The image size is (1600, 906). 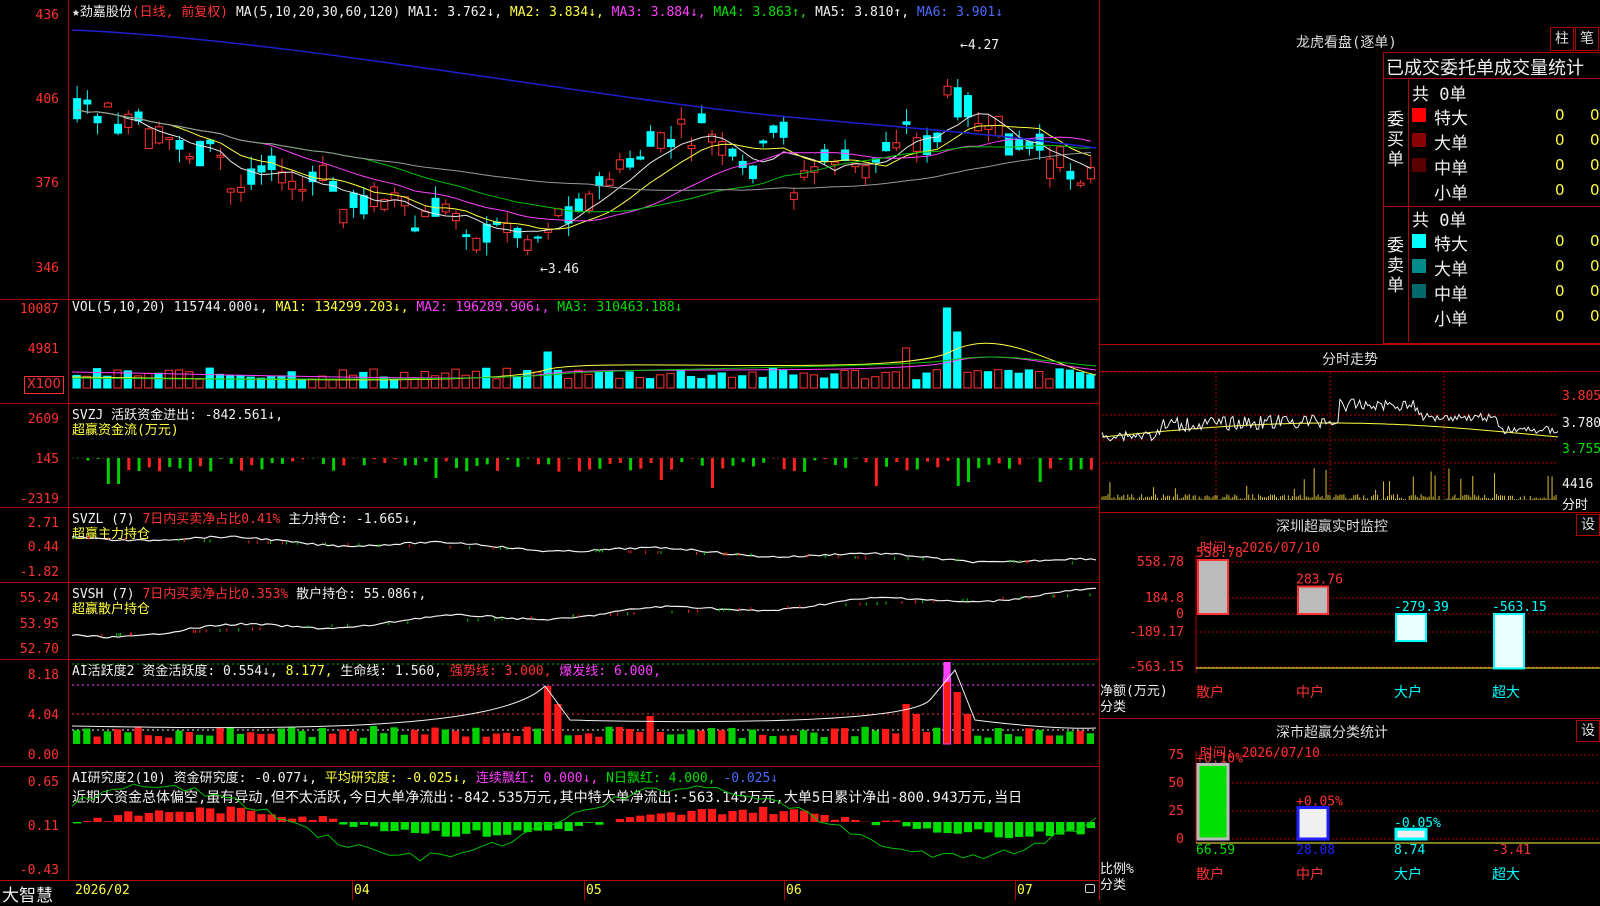 I want to click on tick-view-button: 笔, so click(x=1587, y=39).